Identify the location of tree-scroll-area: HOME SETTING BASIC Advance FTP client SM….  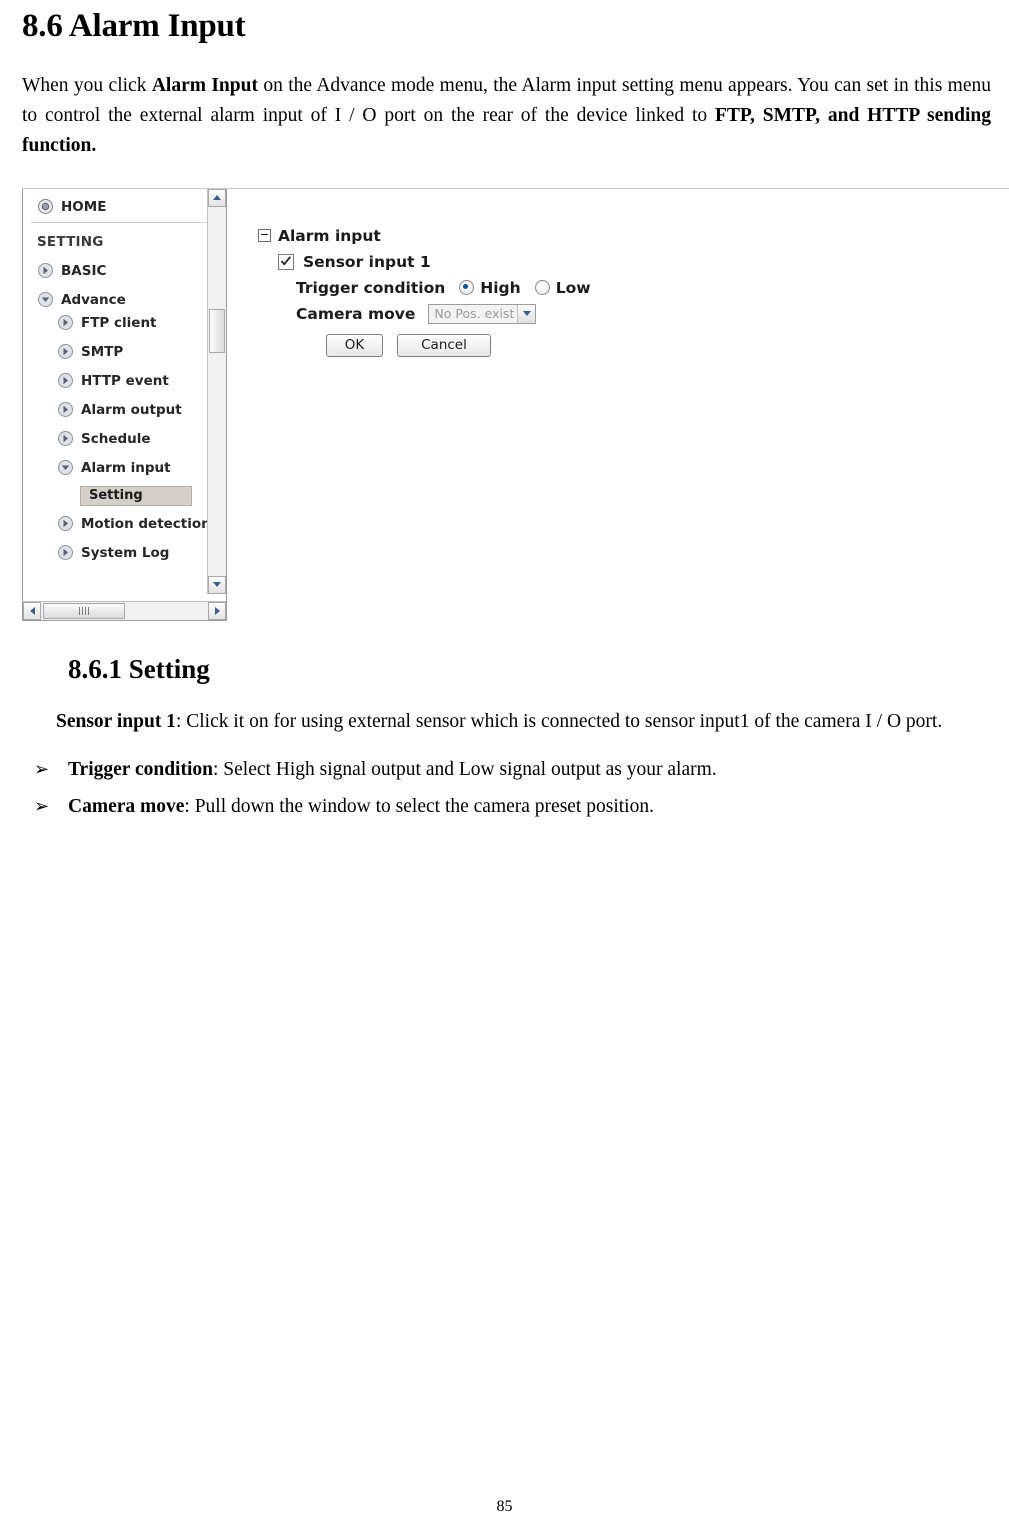
(115, 391).